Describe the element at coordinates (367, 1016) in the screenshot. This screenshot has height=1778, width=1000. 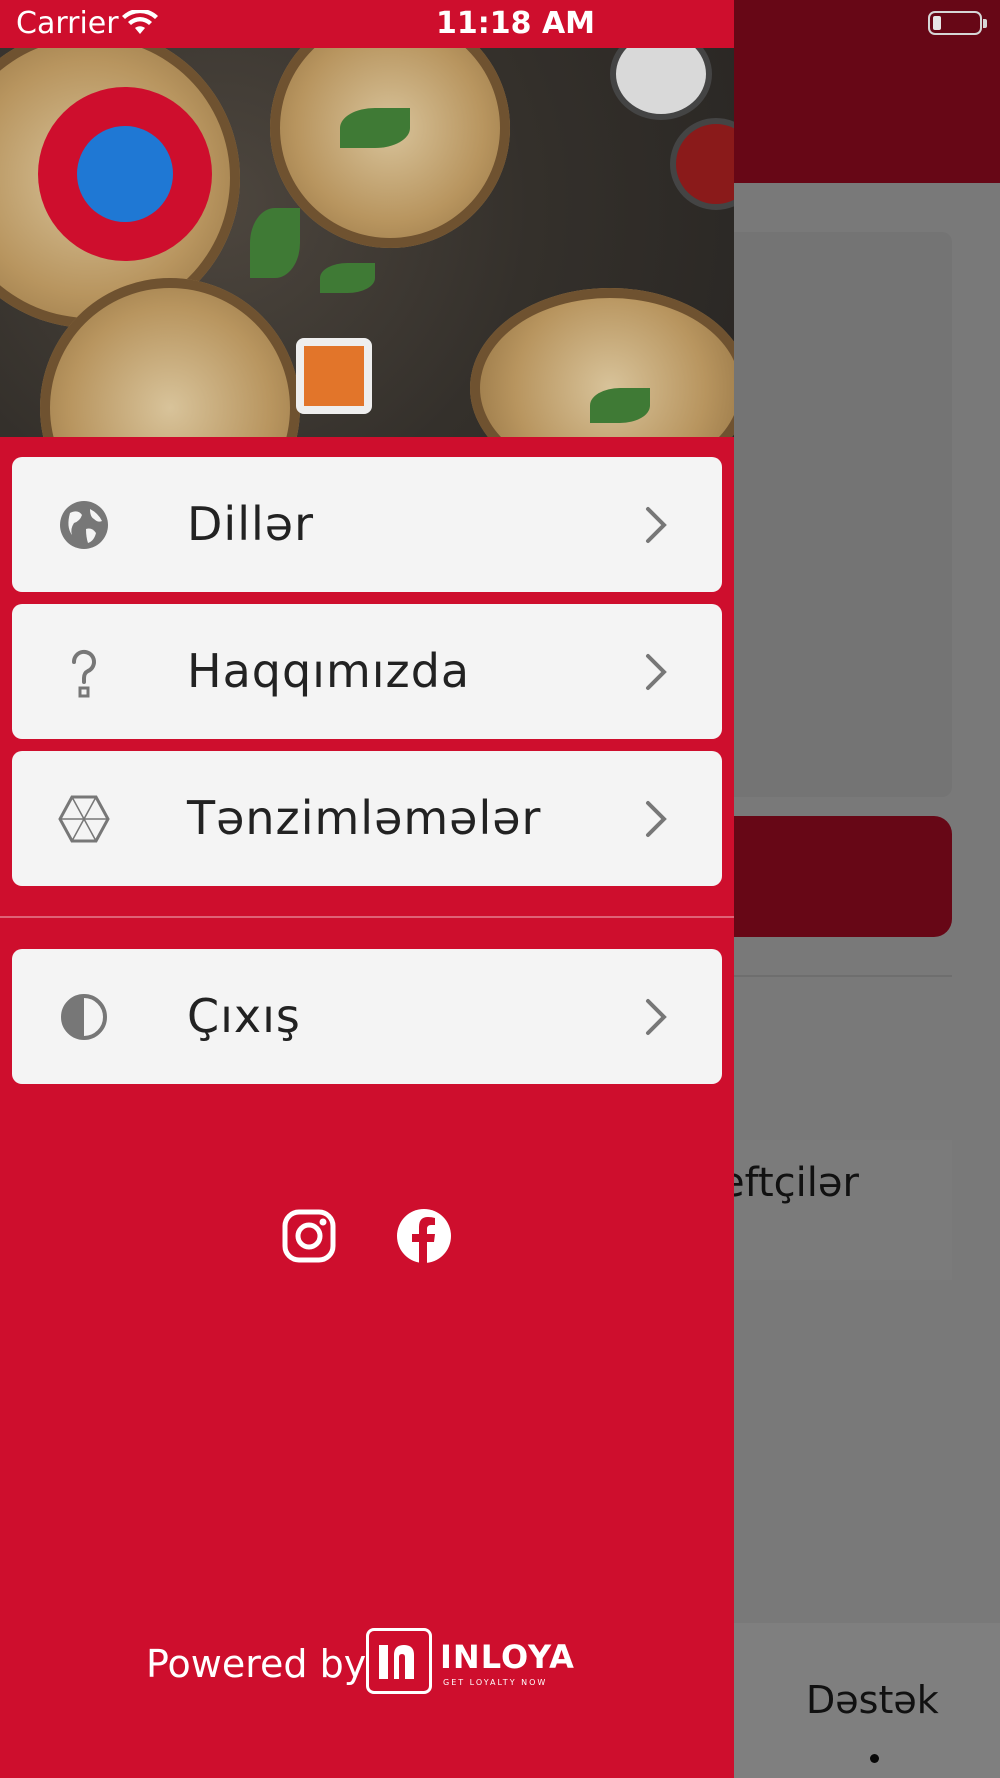
I see `menu-item-logout: Çıxış` at that location.